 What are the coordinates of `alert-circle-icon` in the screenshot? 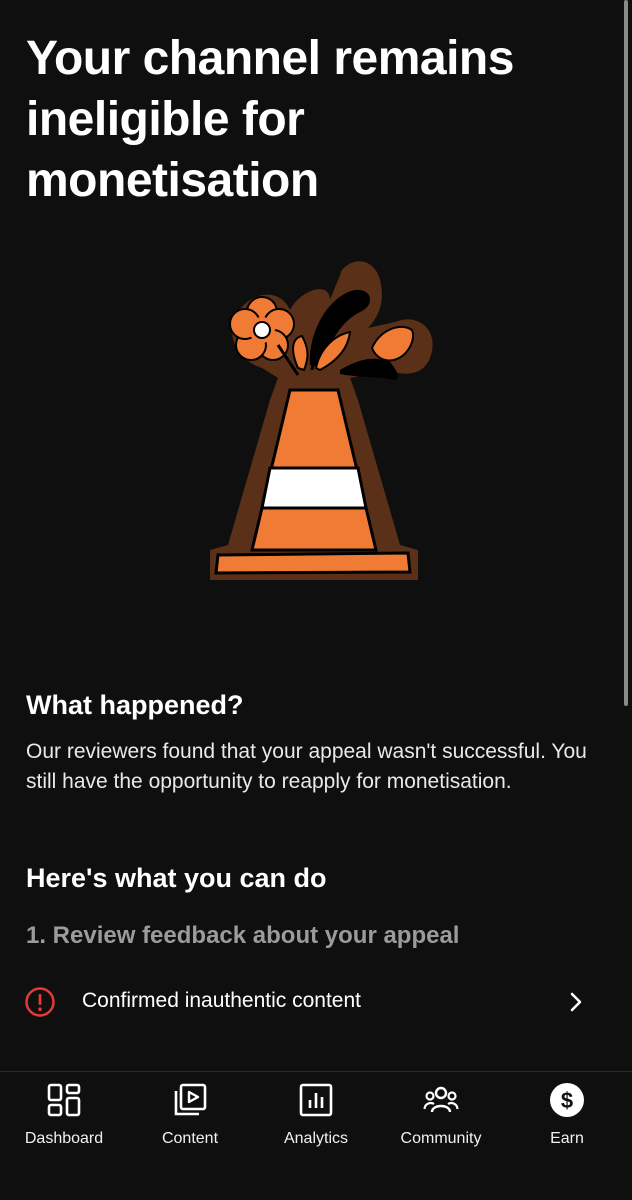 It's located at (40, 1002).